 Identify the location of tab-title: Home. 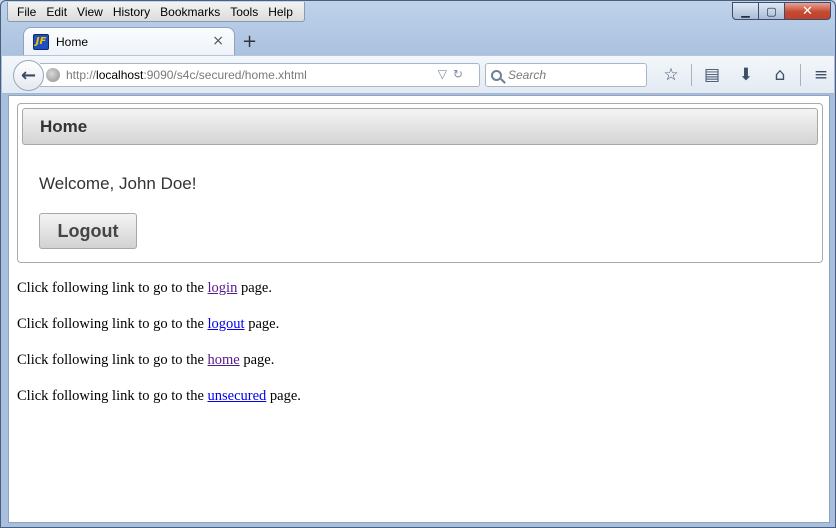
(72, 41).